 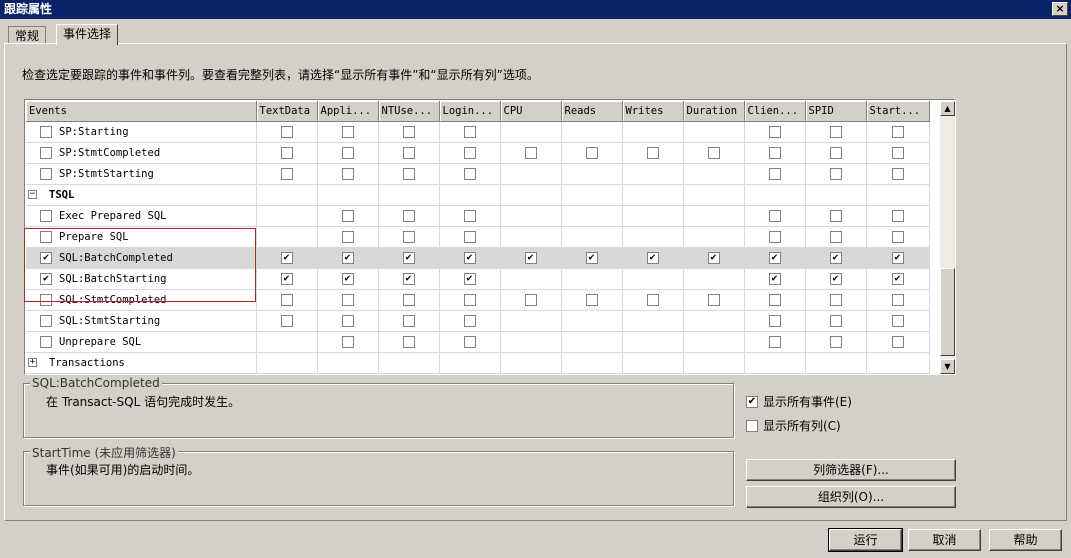 What do you see at coordinates (947, 237) in the screenshot?
I see `vertical-scrollbar: ▲ ▼` at bounding box center [947, 237].